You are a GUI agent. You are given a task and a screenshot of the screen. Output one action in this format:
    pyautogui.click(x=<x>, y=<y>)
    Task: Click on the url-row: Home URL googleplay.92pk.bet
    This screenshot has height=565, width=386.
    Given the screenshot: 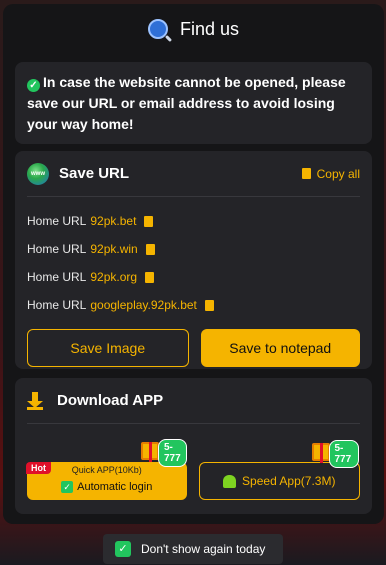 What is the action you would take?
    pyautogui.click(x=193, y=305)
    